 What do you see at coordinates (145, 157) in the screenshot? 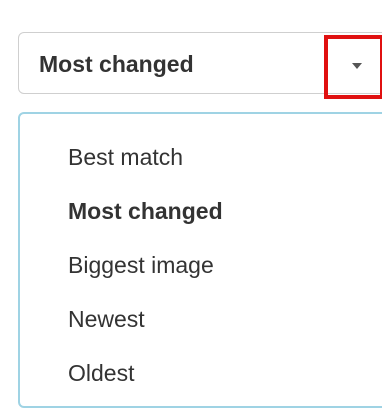
I see `sort-option-best-match: Best match` at bounding box center [145, 157].